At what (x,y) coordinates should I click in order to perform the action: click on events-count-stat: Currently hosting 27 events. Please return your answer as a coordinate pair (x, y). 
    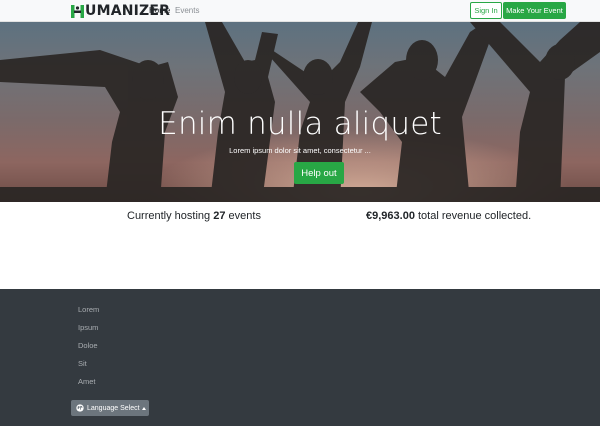
    Looking at the image, I should click on (194, 216).